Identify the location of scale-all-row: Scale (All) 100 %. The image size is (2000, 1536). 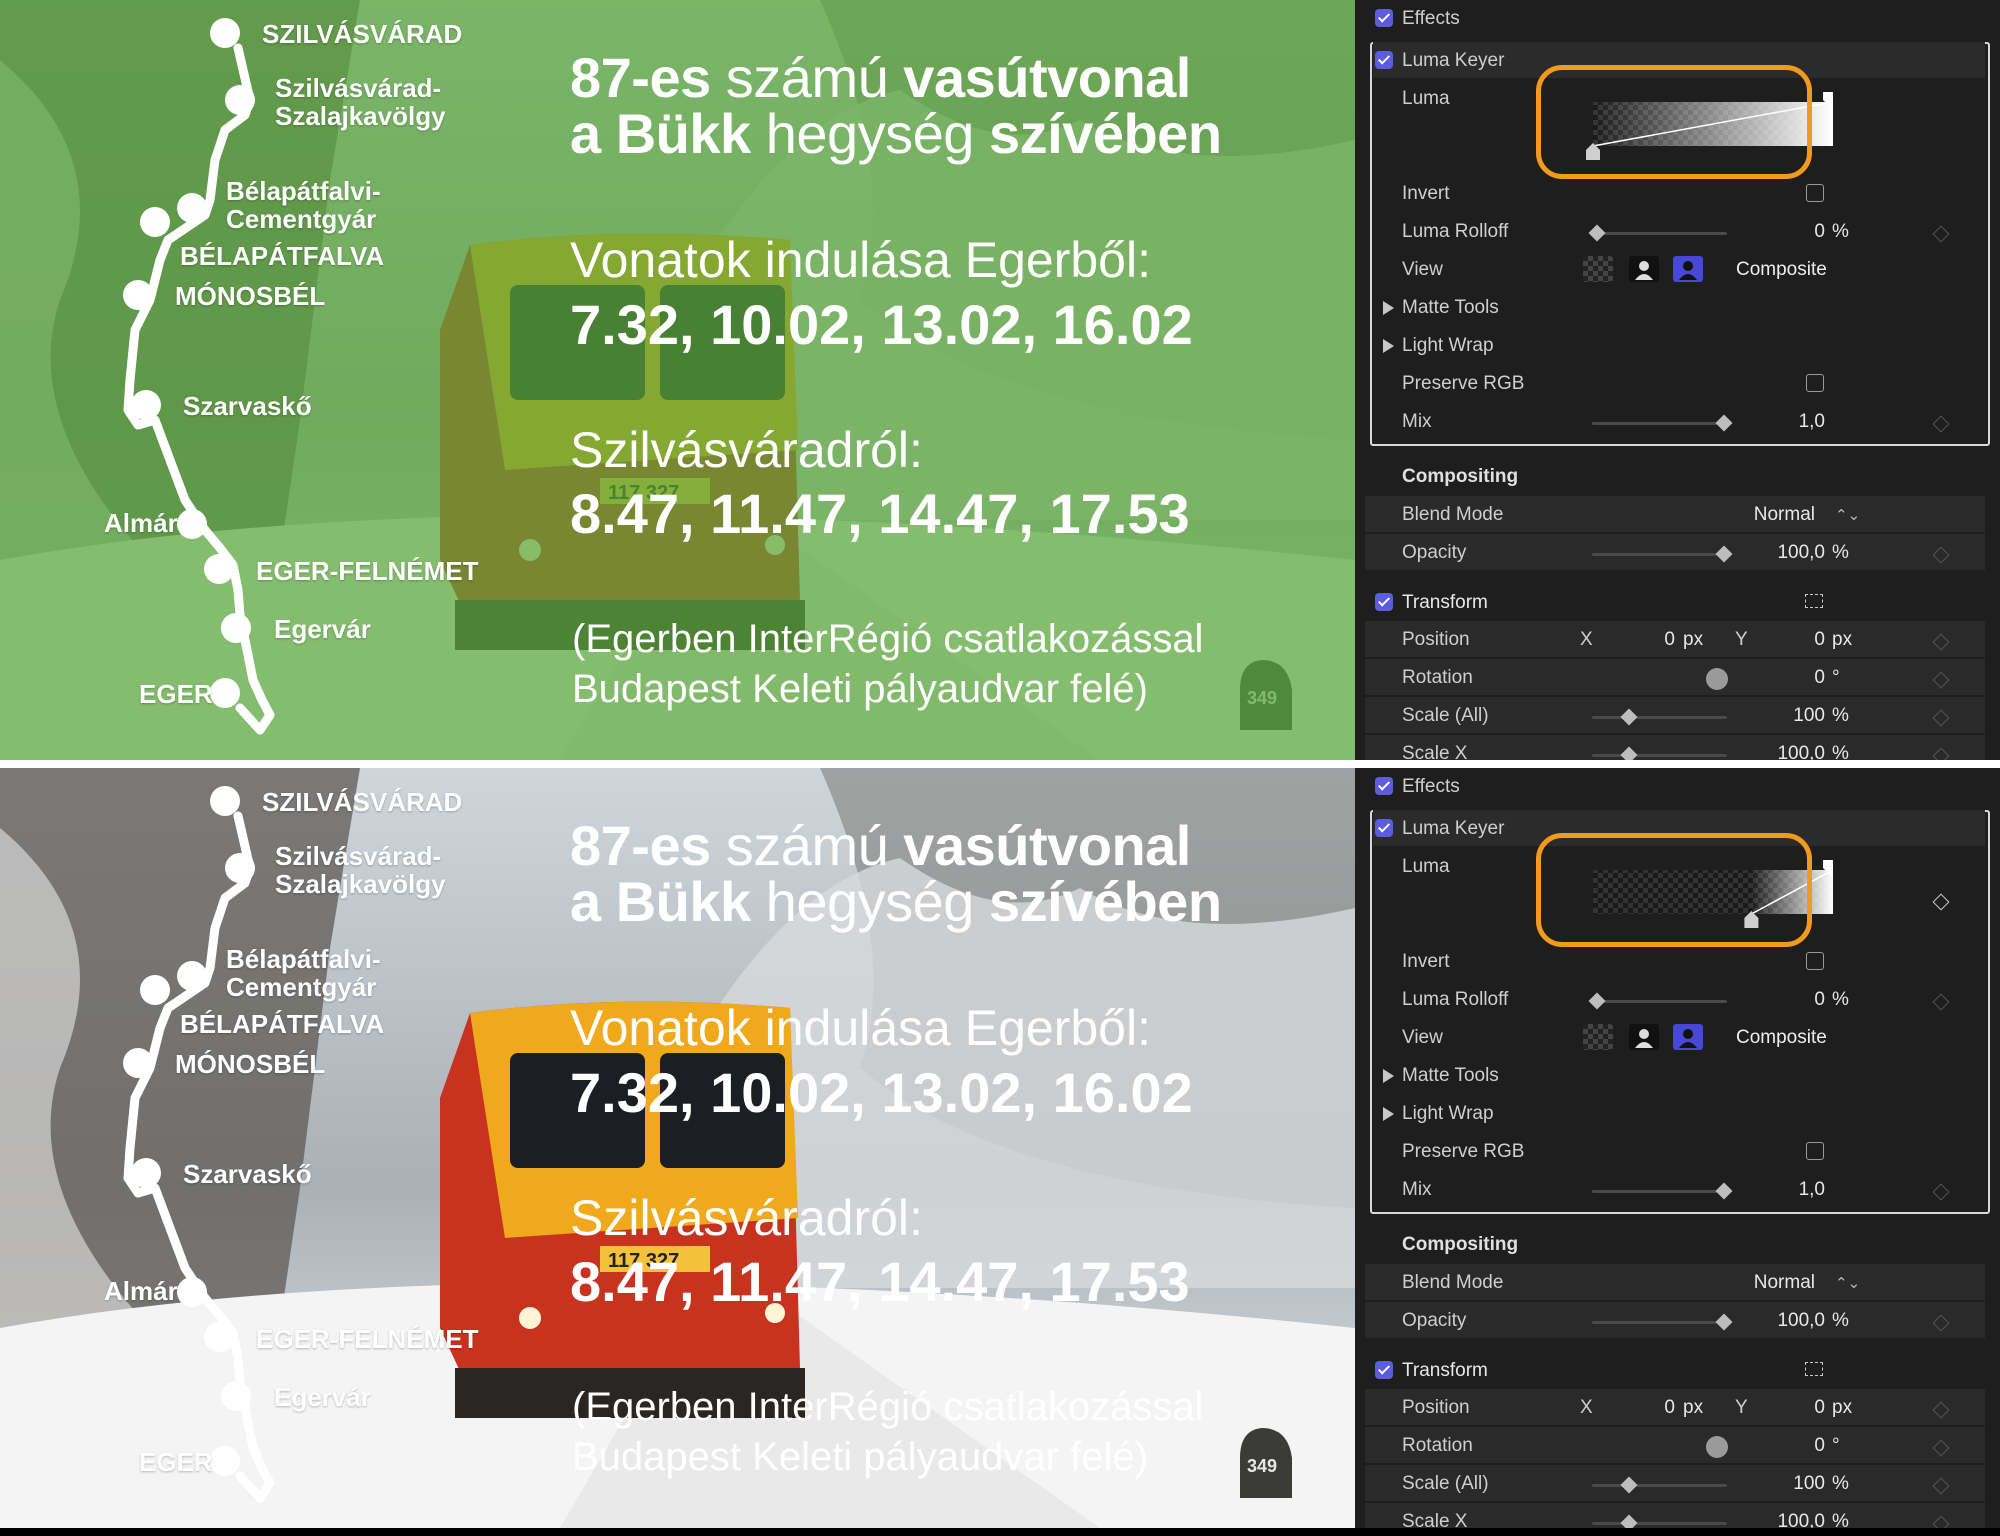
(1677, 1484).